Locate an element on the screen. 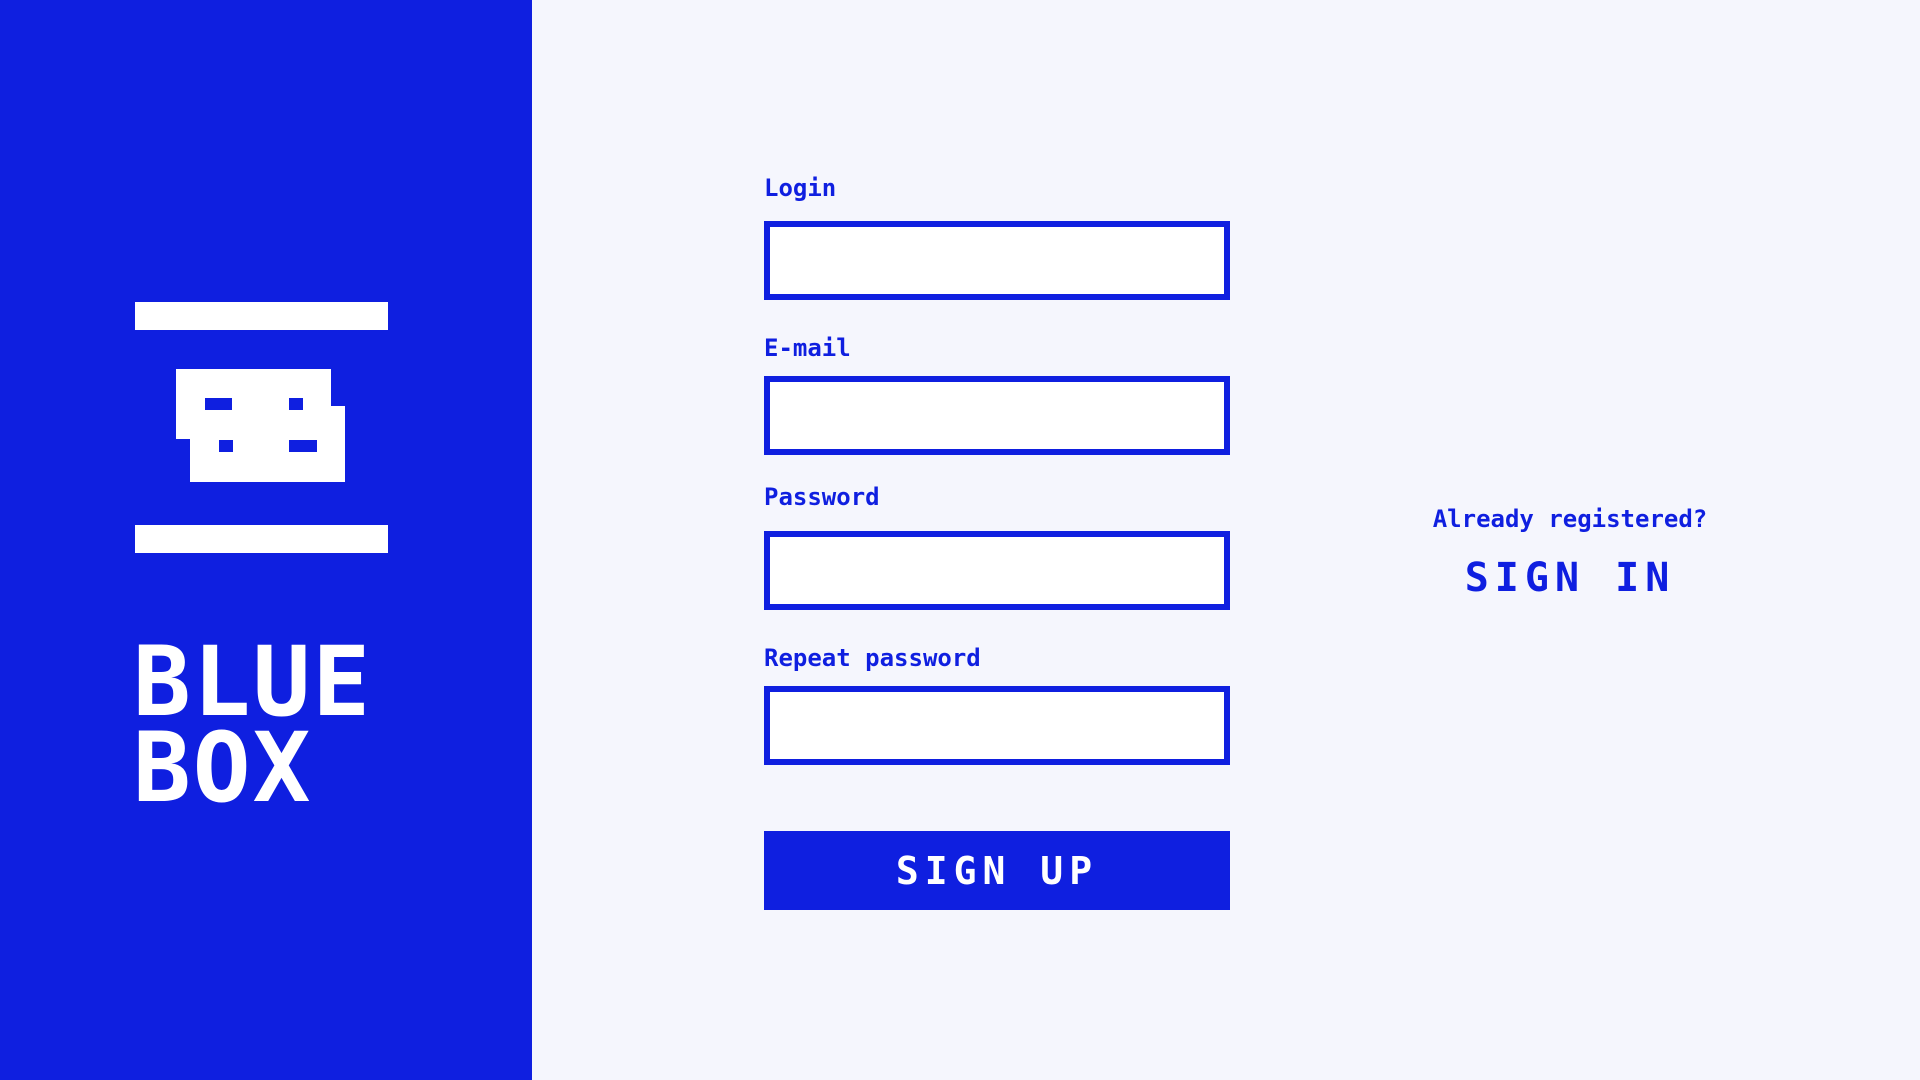 Image resolution: width=1920 pixels, height=1080 pixels. email-label: E-mail is located at coordinates (807, 348).